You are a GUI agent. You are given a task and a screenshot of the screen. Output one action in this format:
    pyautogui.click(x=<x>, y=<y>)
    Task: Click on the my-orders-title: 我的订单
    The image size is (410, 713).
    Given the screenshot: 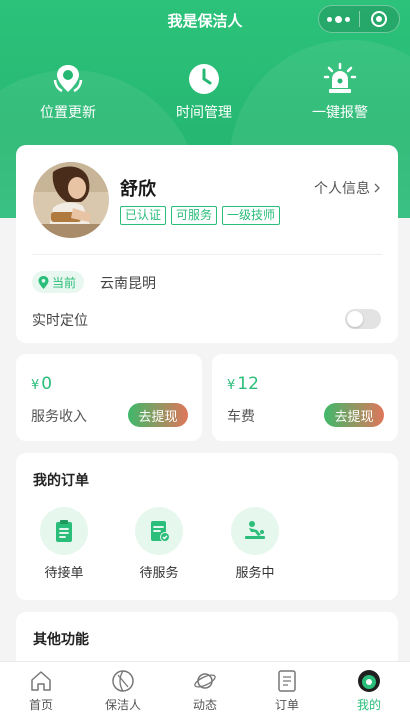 What is the action you would take?
    pyautogui.click(x=61, y=481)
    